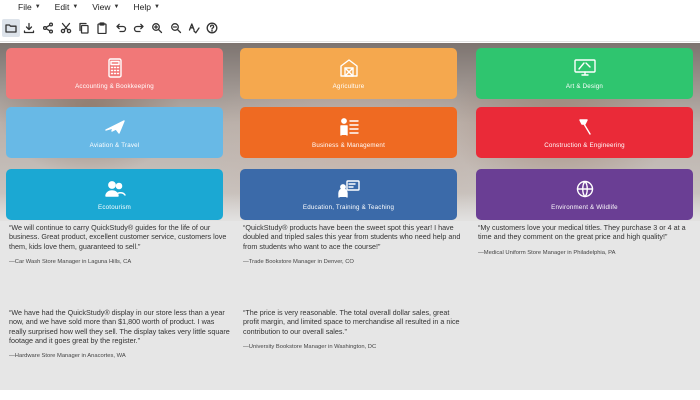 This screenshot has height=400, width=700. Describe the element at coordinates (62, 7) in the screenshot. I see `menu-edit-label: Edit` at that location.